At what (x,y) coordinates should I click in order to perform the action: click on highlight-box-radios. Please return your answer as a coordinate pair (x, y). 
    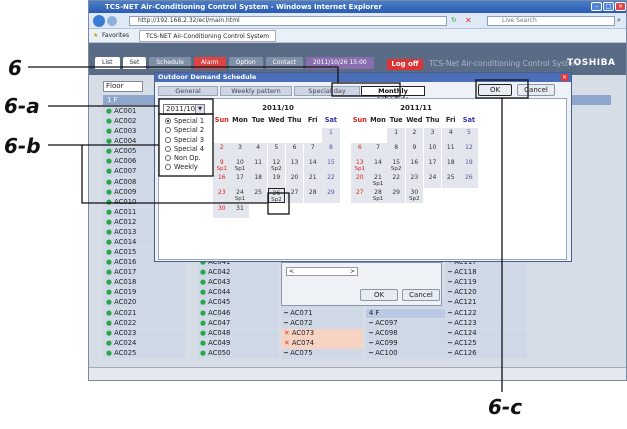
    Looking at the image, I should click on (186, 145).